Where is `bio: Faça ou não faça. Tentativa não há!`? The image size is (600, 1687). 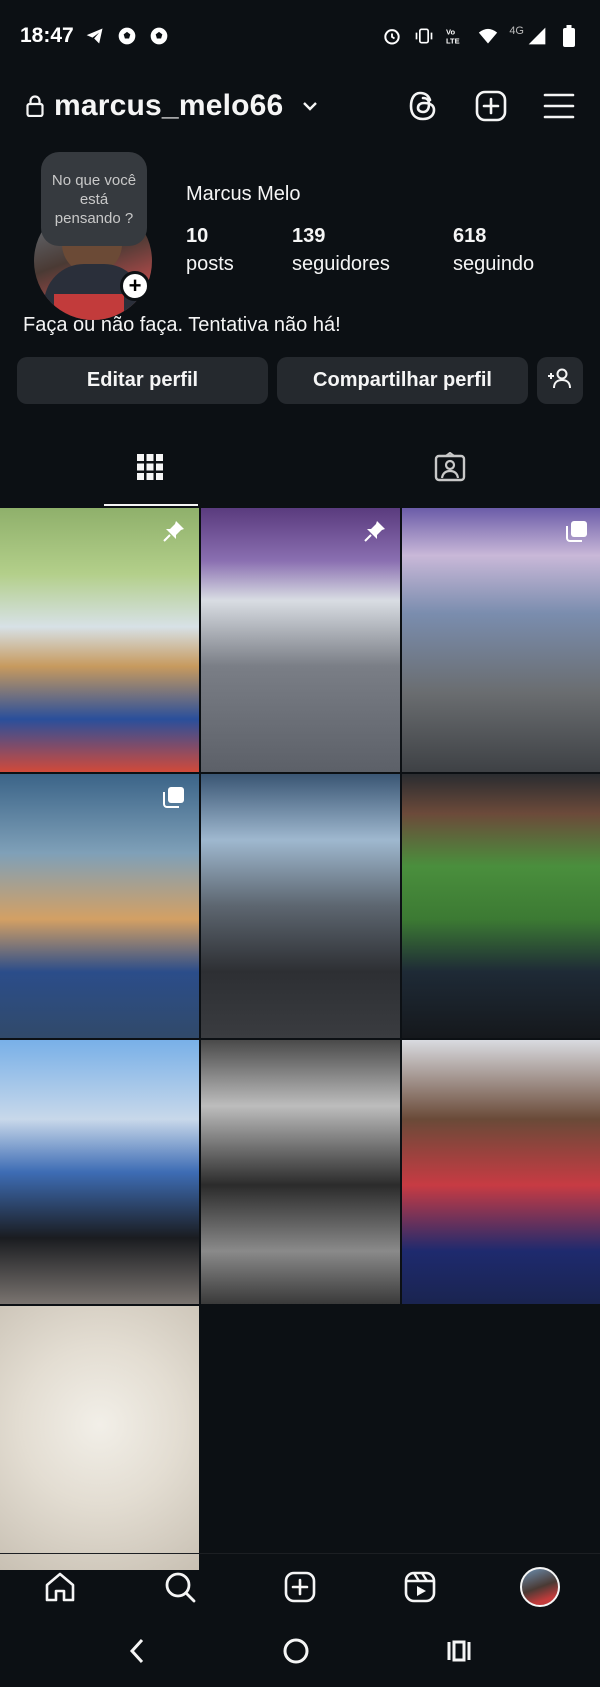 bio: Faça ou não faça. Tentativa não há! is located at coordinates (182, 325).